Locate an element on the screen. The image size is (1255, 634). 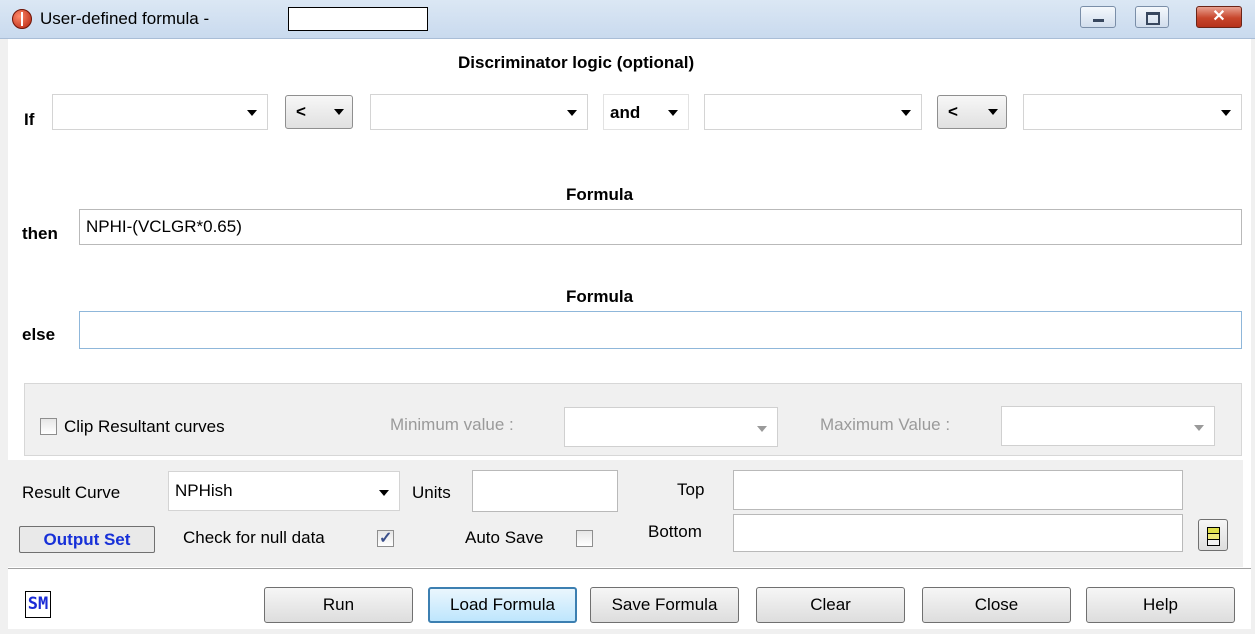
condition-field-2-select is located at coordinates (479, 112).